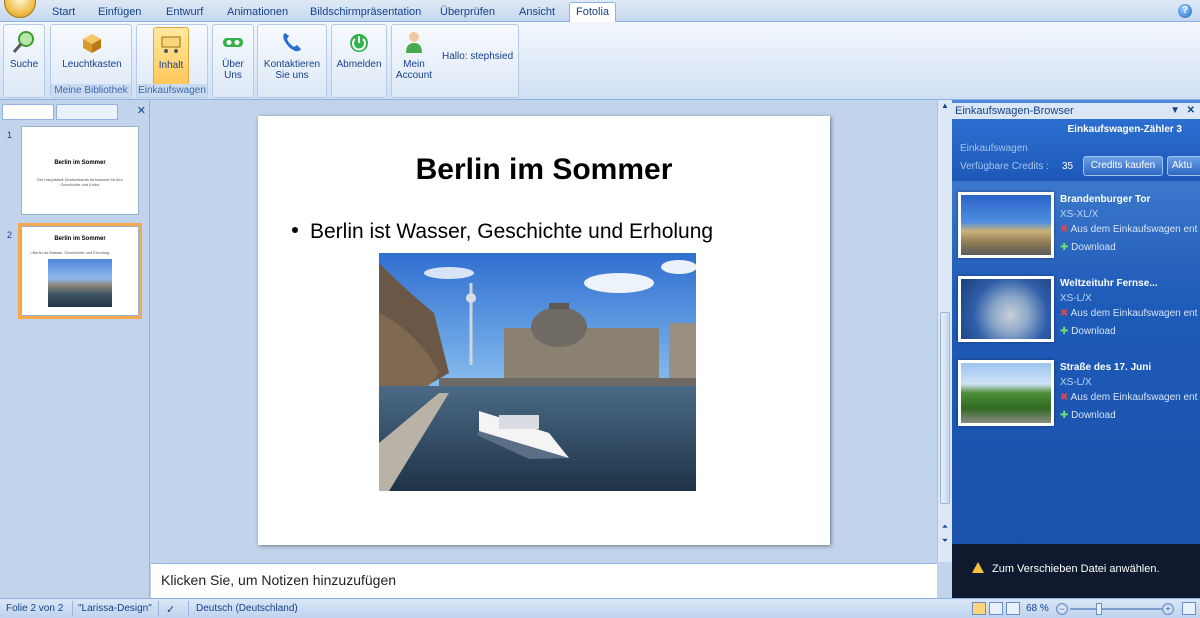  Describe the element at coordinates (170, 609) in the screenshot. I see `spellcheck-icon: ✓` at that location.